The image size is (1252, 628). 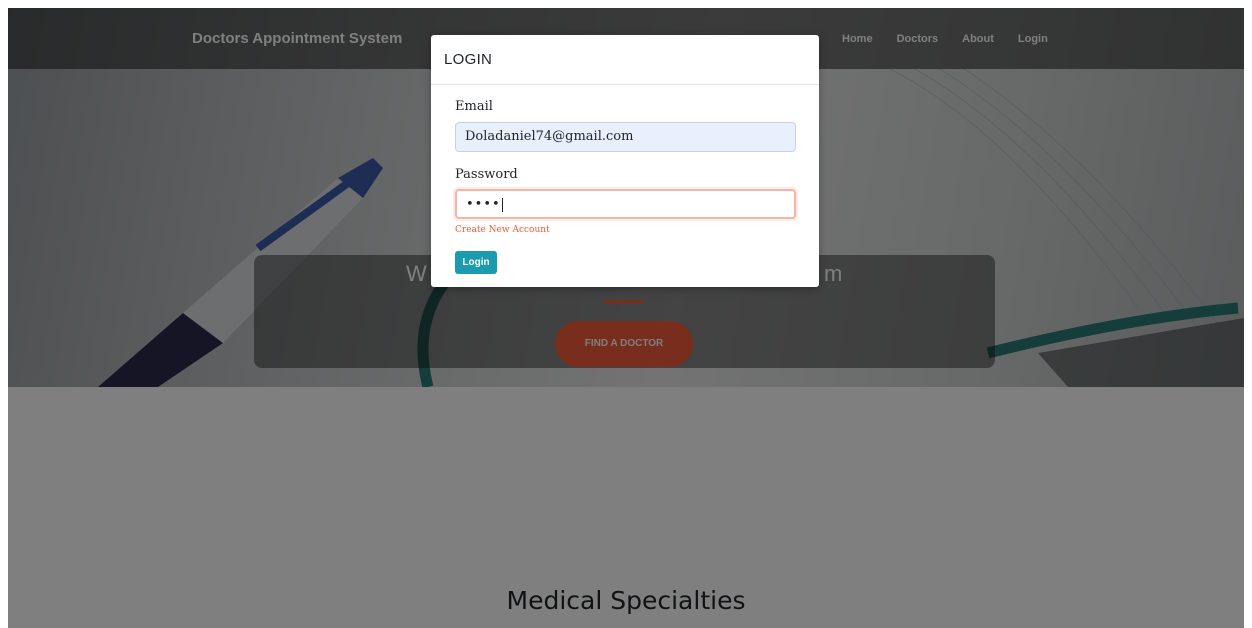 I want to click on email-label: Email, so click(x=474, y=106).